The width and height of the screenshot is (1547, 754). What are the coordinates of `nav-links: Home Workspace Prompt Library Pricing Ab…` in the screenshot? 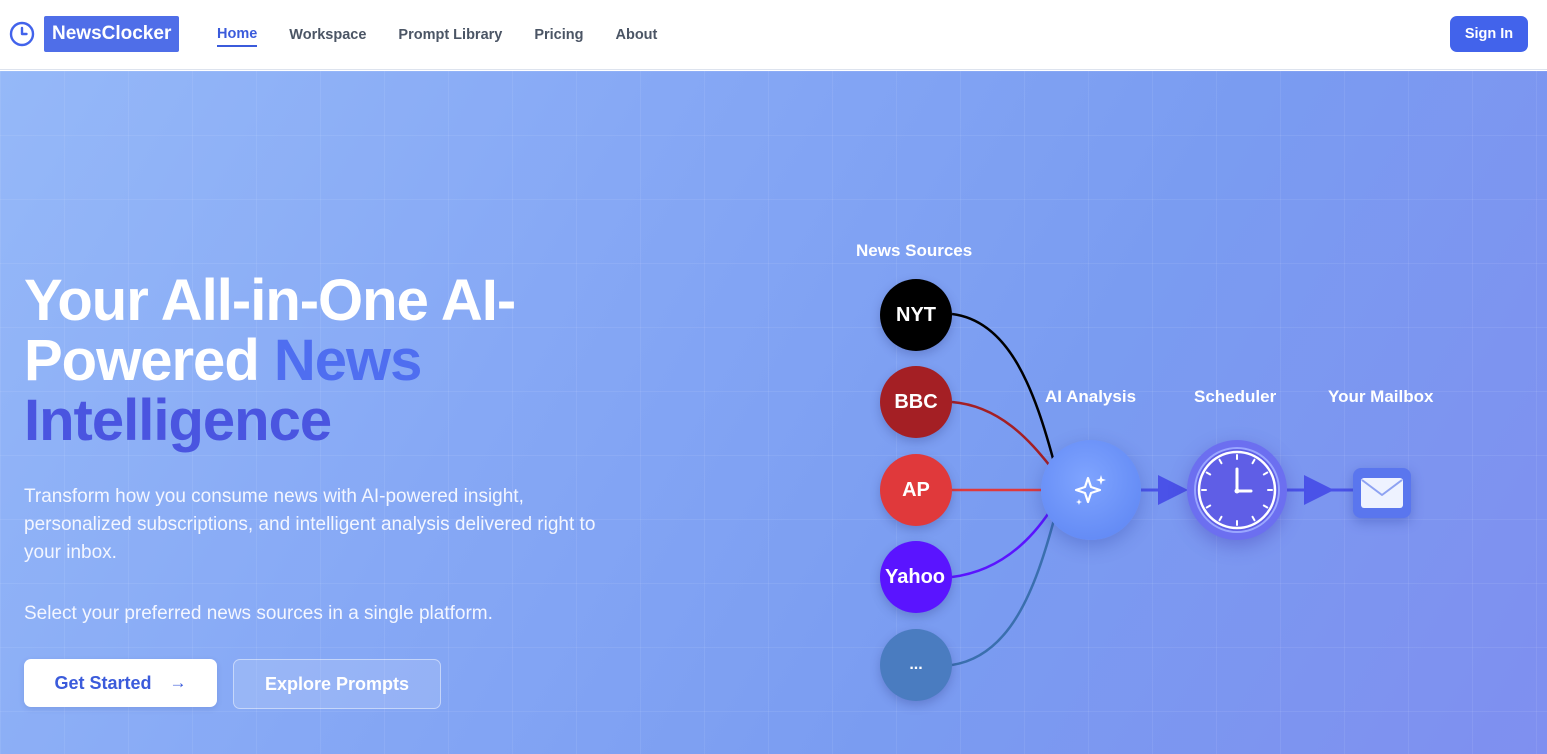 It's located at (453, 35).